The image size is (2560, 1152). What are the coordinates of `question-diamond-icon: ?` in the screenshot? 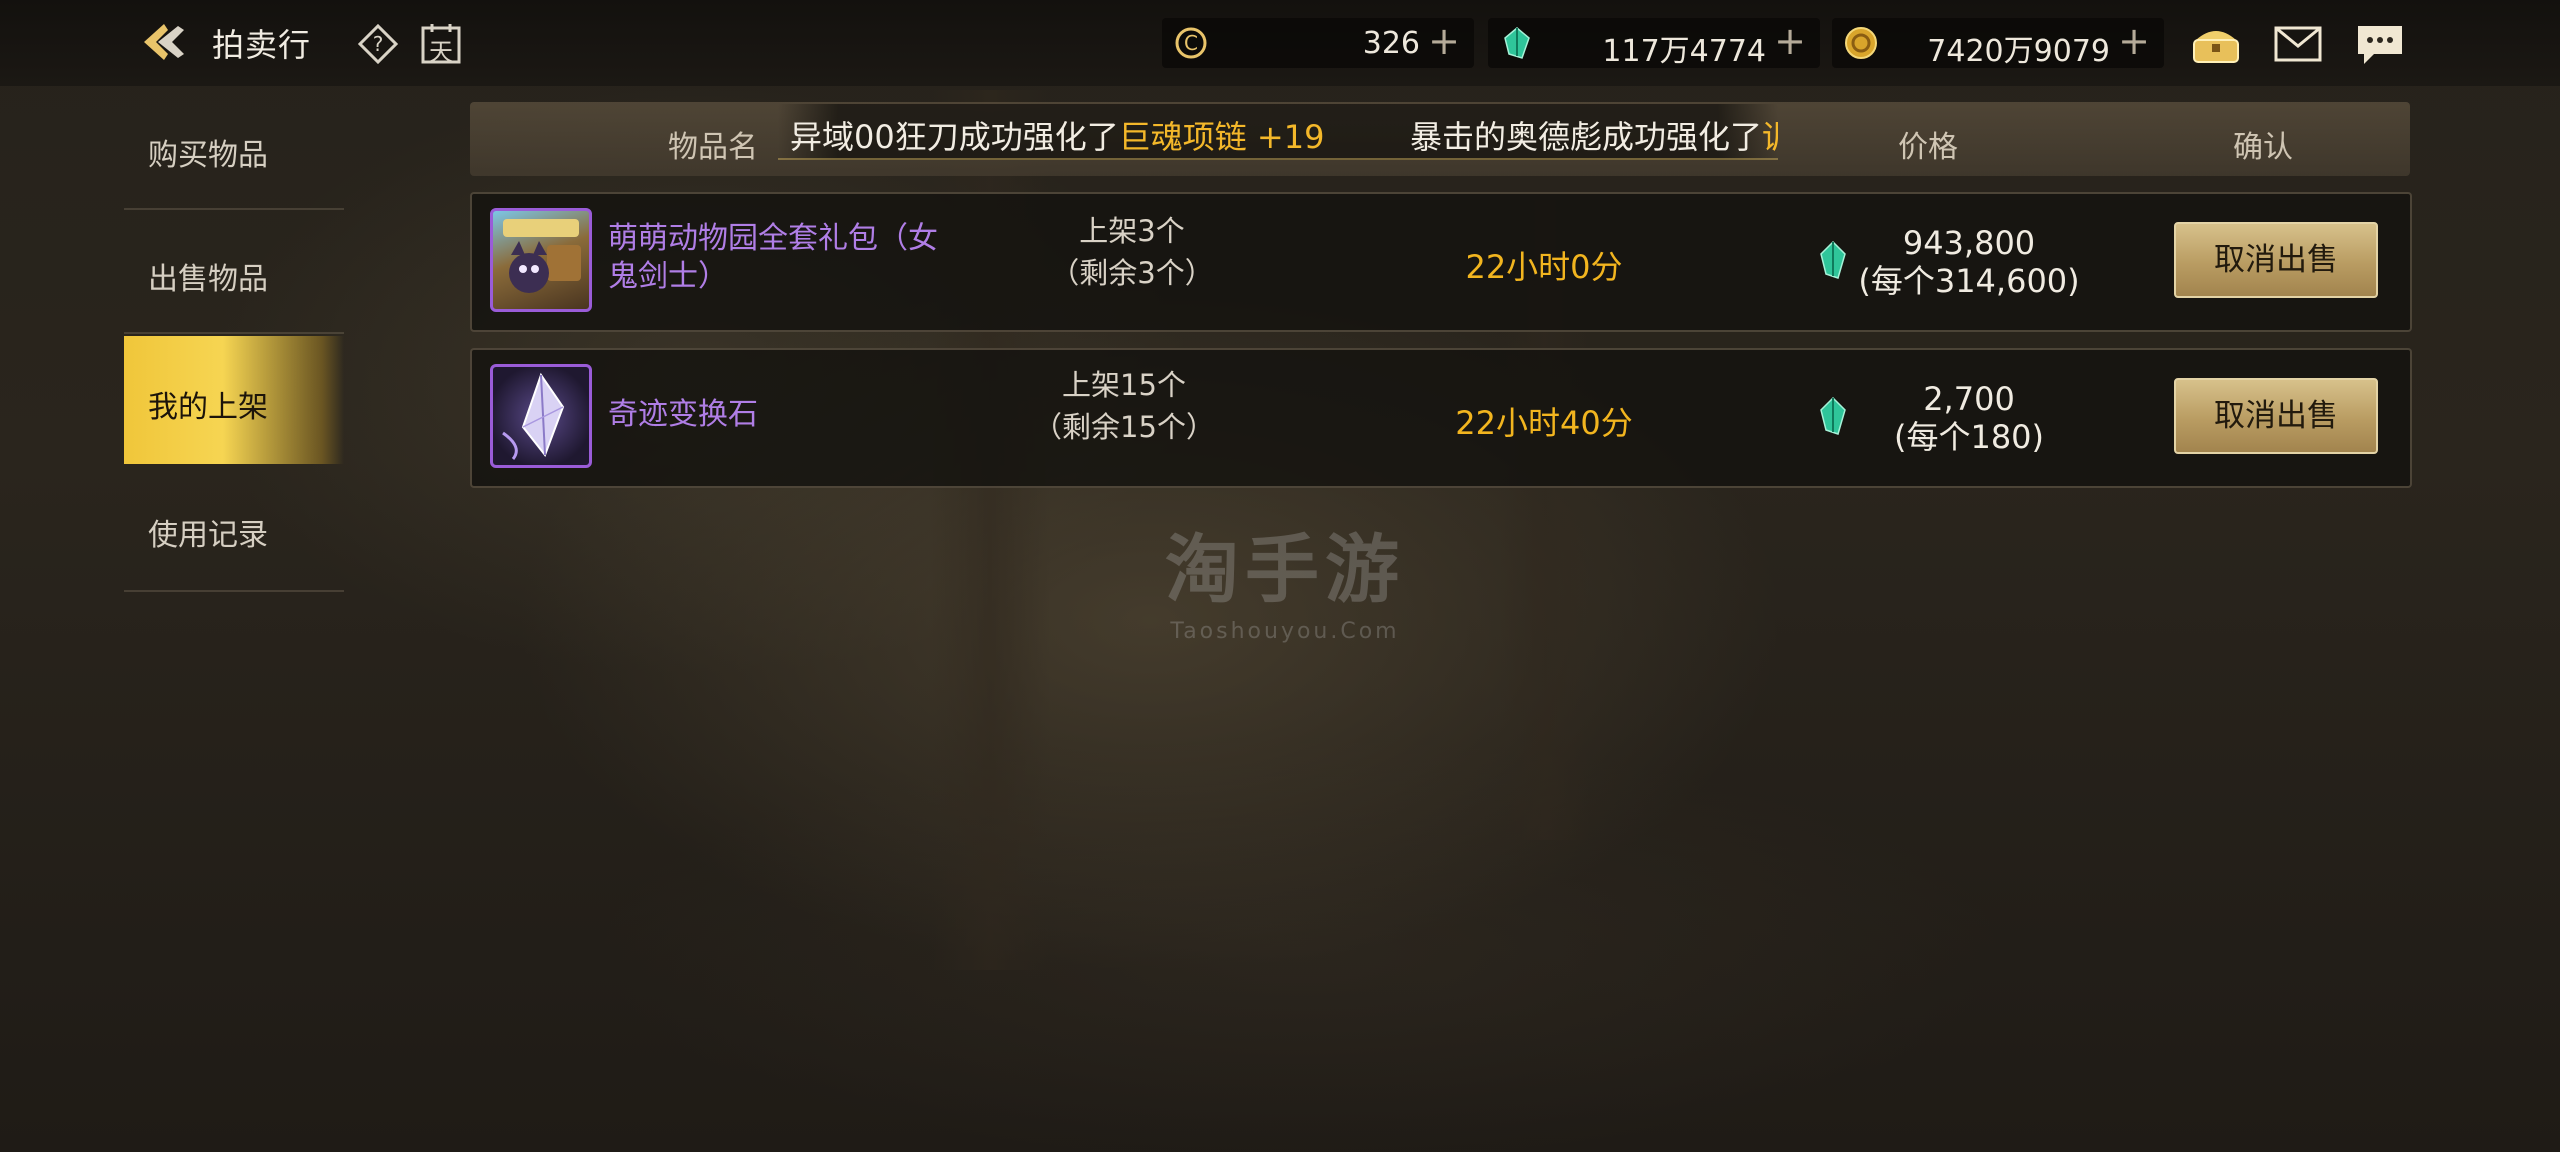 It's located at (378, 44).